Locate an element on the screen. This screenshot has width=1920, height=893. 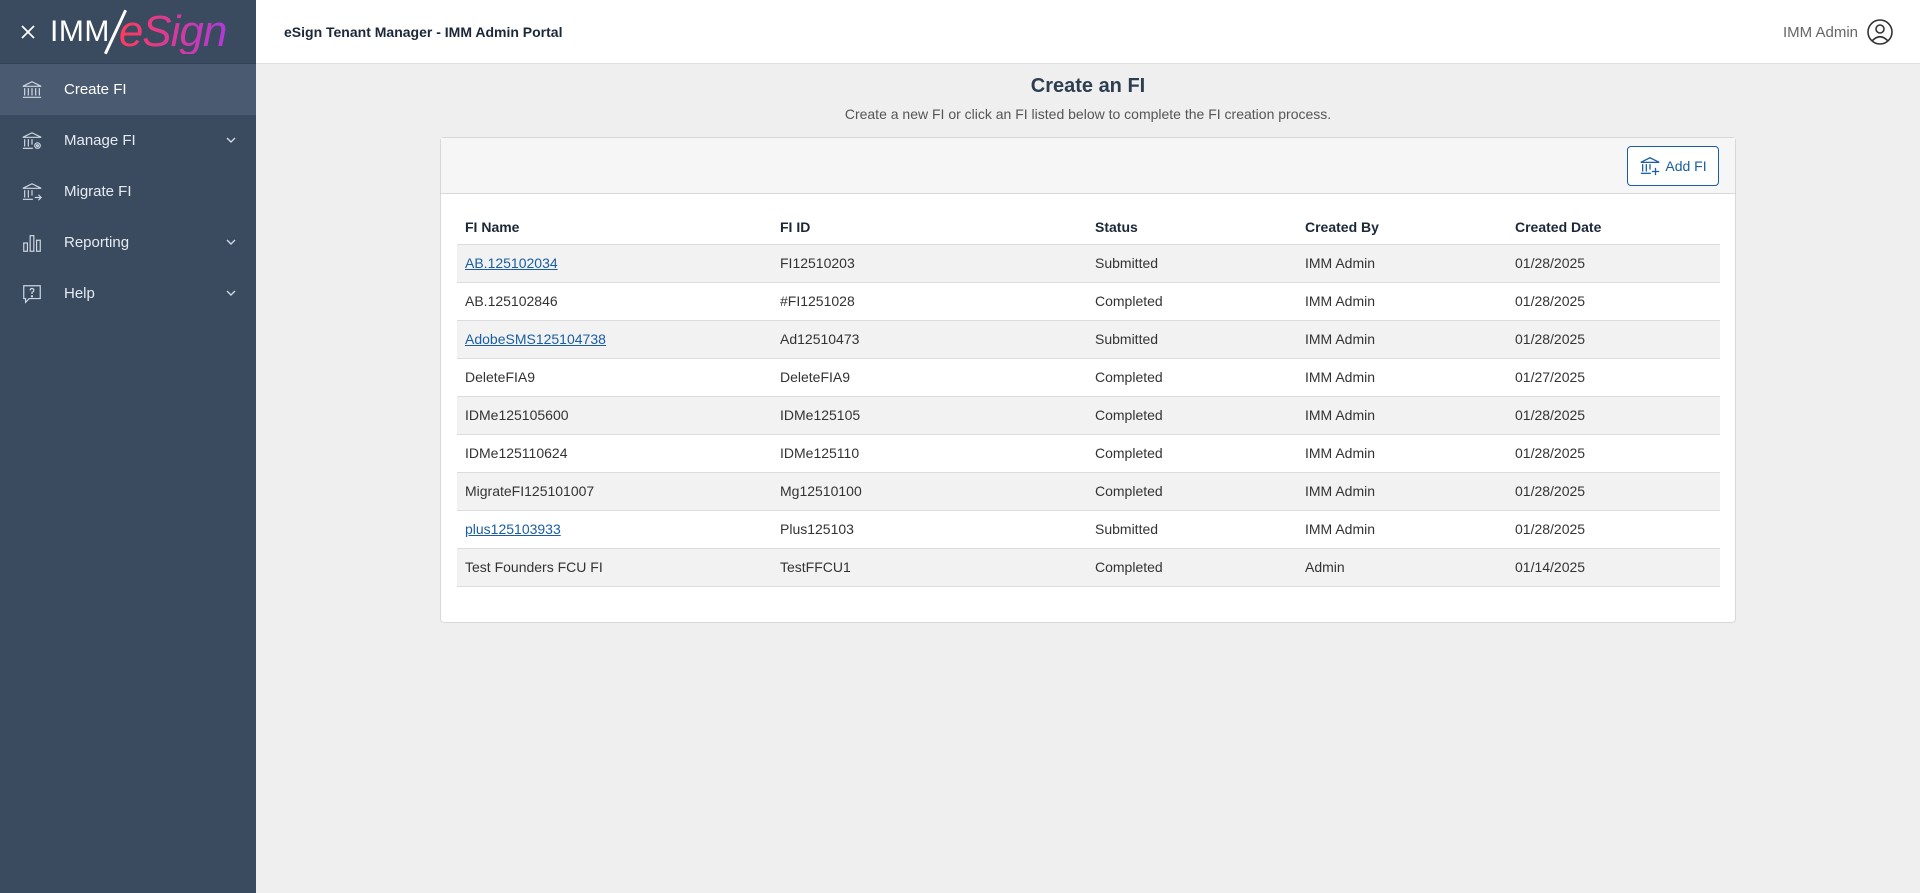
fi-name-cell: AdobeSMS125104738 is located at coordinates (614, 339).